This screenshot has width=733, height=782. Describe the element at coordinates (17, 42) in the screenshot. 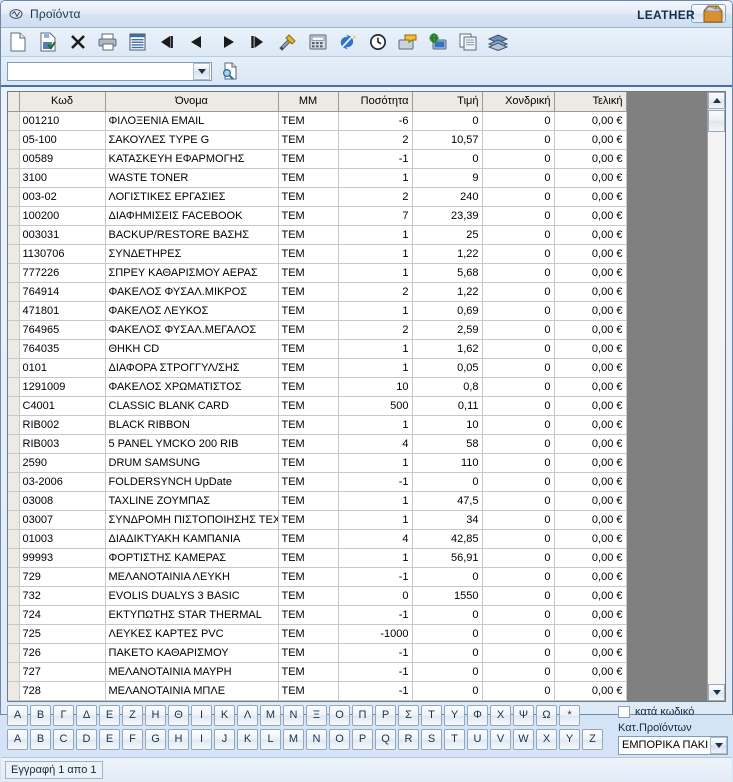

I see `new-icon` at that location.